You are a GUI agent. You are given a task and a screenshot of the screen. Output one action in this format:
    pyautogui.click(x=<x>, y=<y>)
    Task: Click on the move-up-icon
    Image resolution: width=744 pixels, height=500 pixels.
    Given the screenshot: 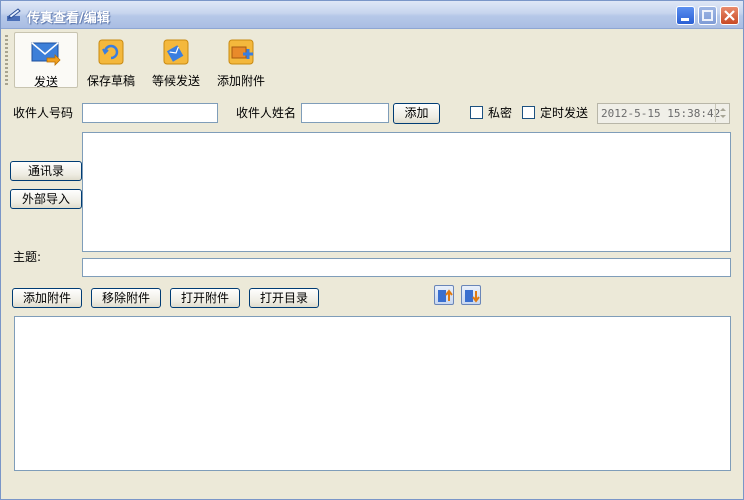 What is the action you would take?
    pyautogui.click(x=444, y=295)
    